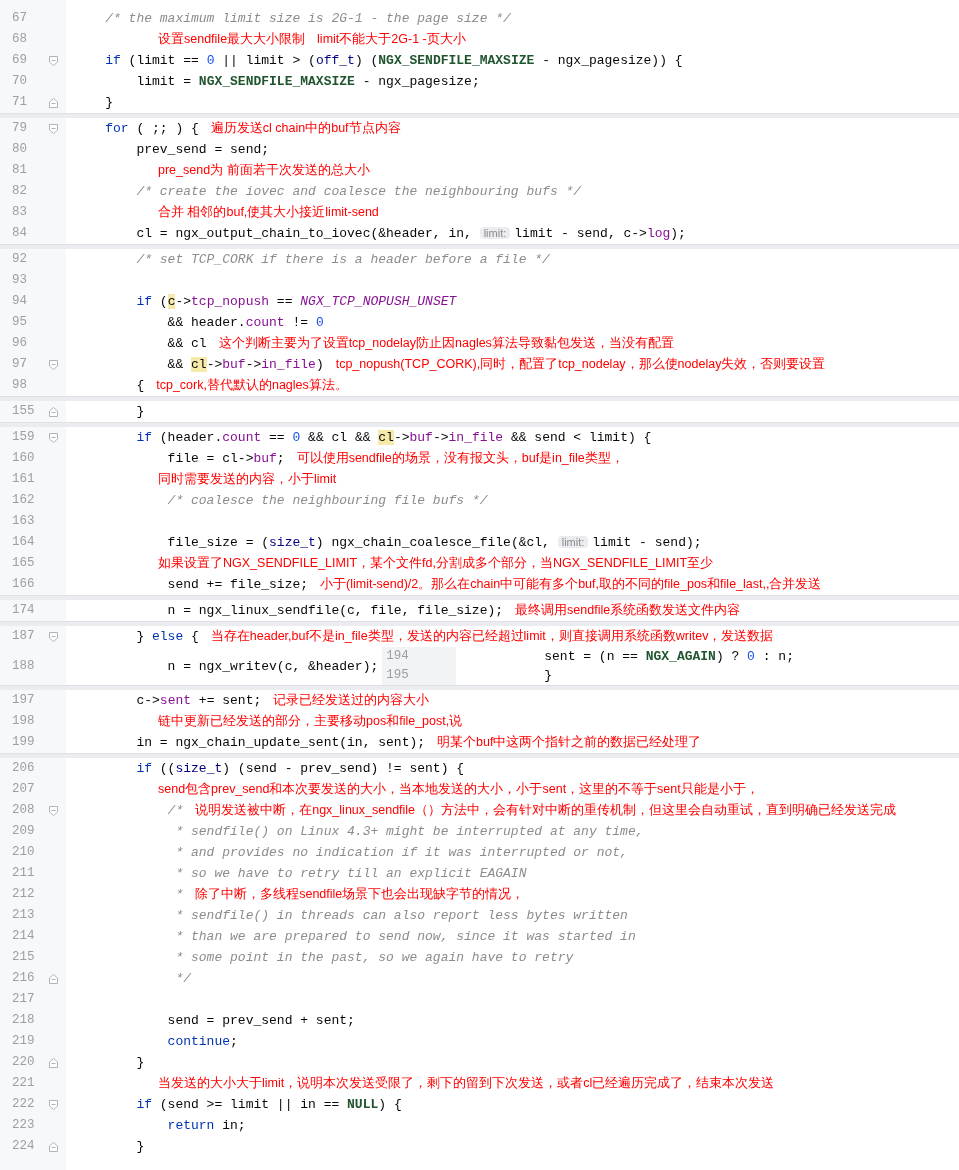 The height and width of the screenshot is (1170, 959). What do you see at coordinates (183, 979) in the screenshot?
I see `code-line: */` at bounding box center [183, 979].